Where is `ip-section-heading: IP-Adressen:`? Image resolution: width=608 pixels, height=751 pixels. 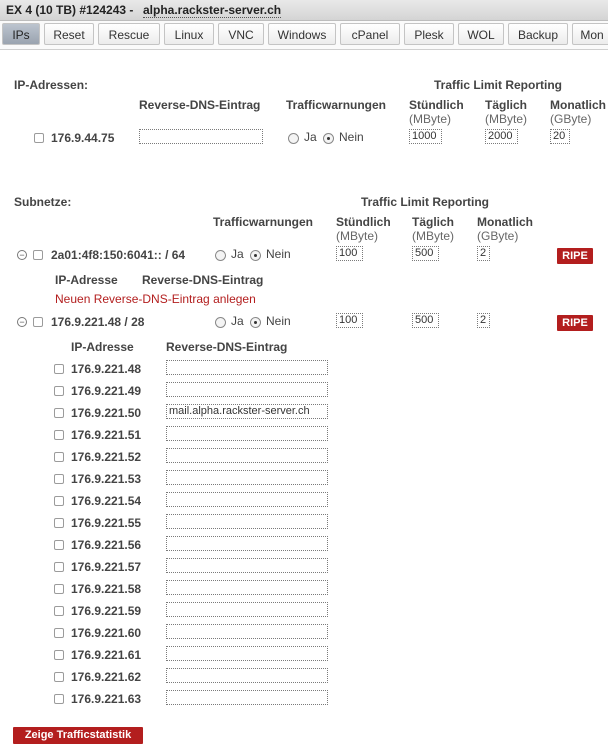 ip-section-heading: IP-Adressen: is located at coordinates (51, 85).